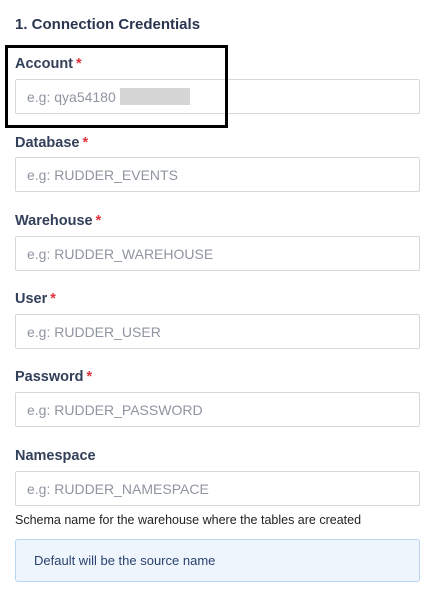 The image size is (438, 595). Describe the element at coordinates (49, 377) in the screenshot. I see `password-label-text: Password` at that location.